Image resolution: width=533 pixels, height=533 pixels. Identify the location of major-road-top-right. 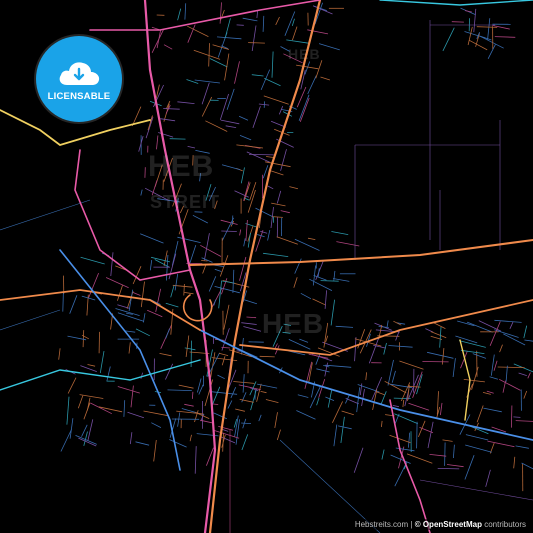
(456, 3).